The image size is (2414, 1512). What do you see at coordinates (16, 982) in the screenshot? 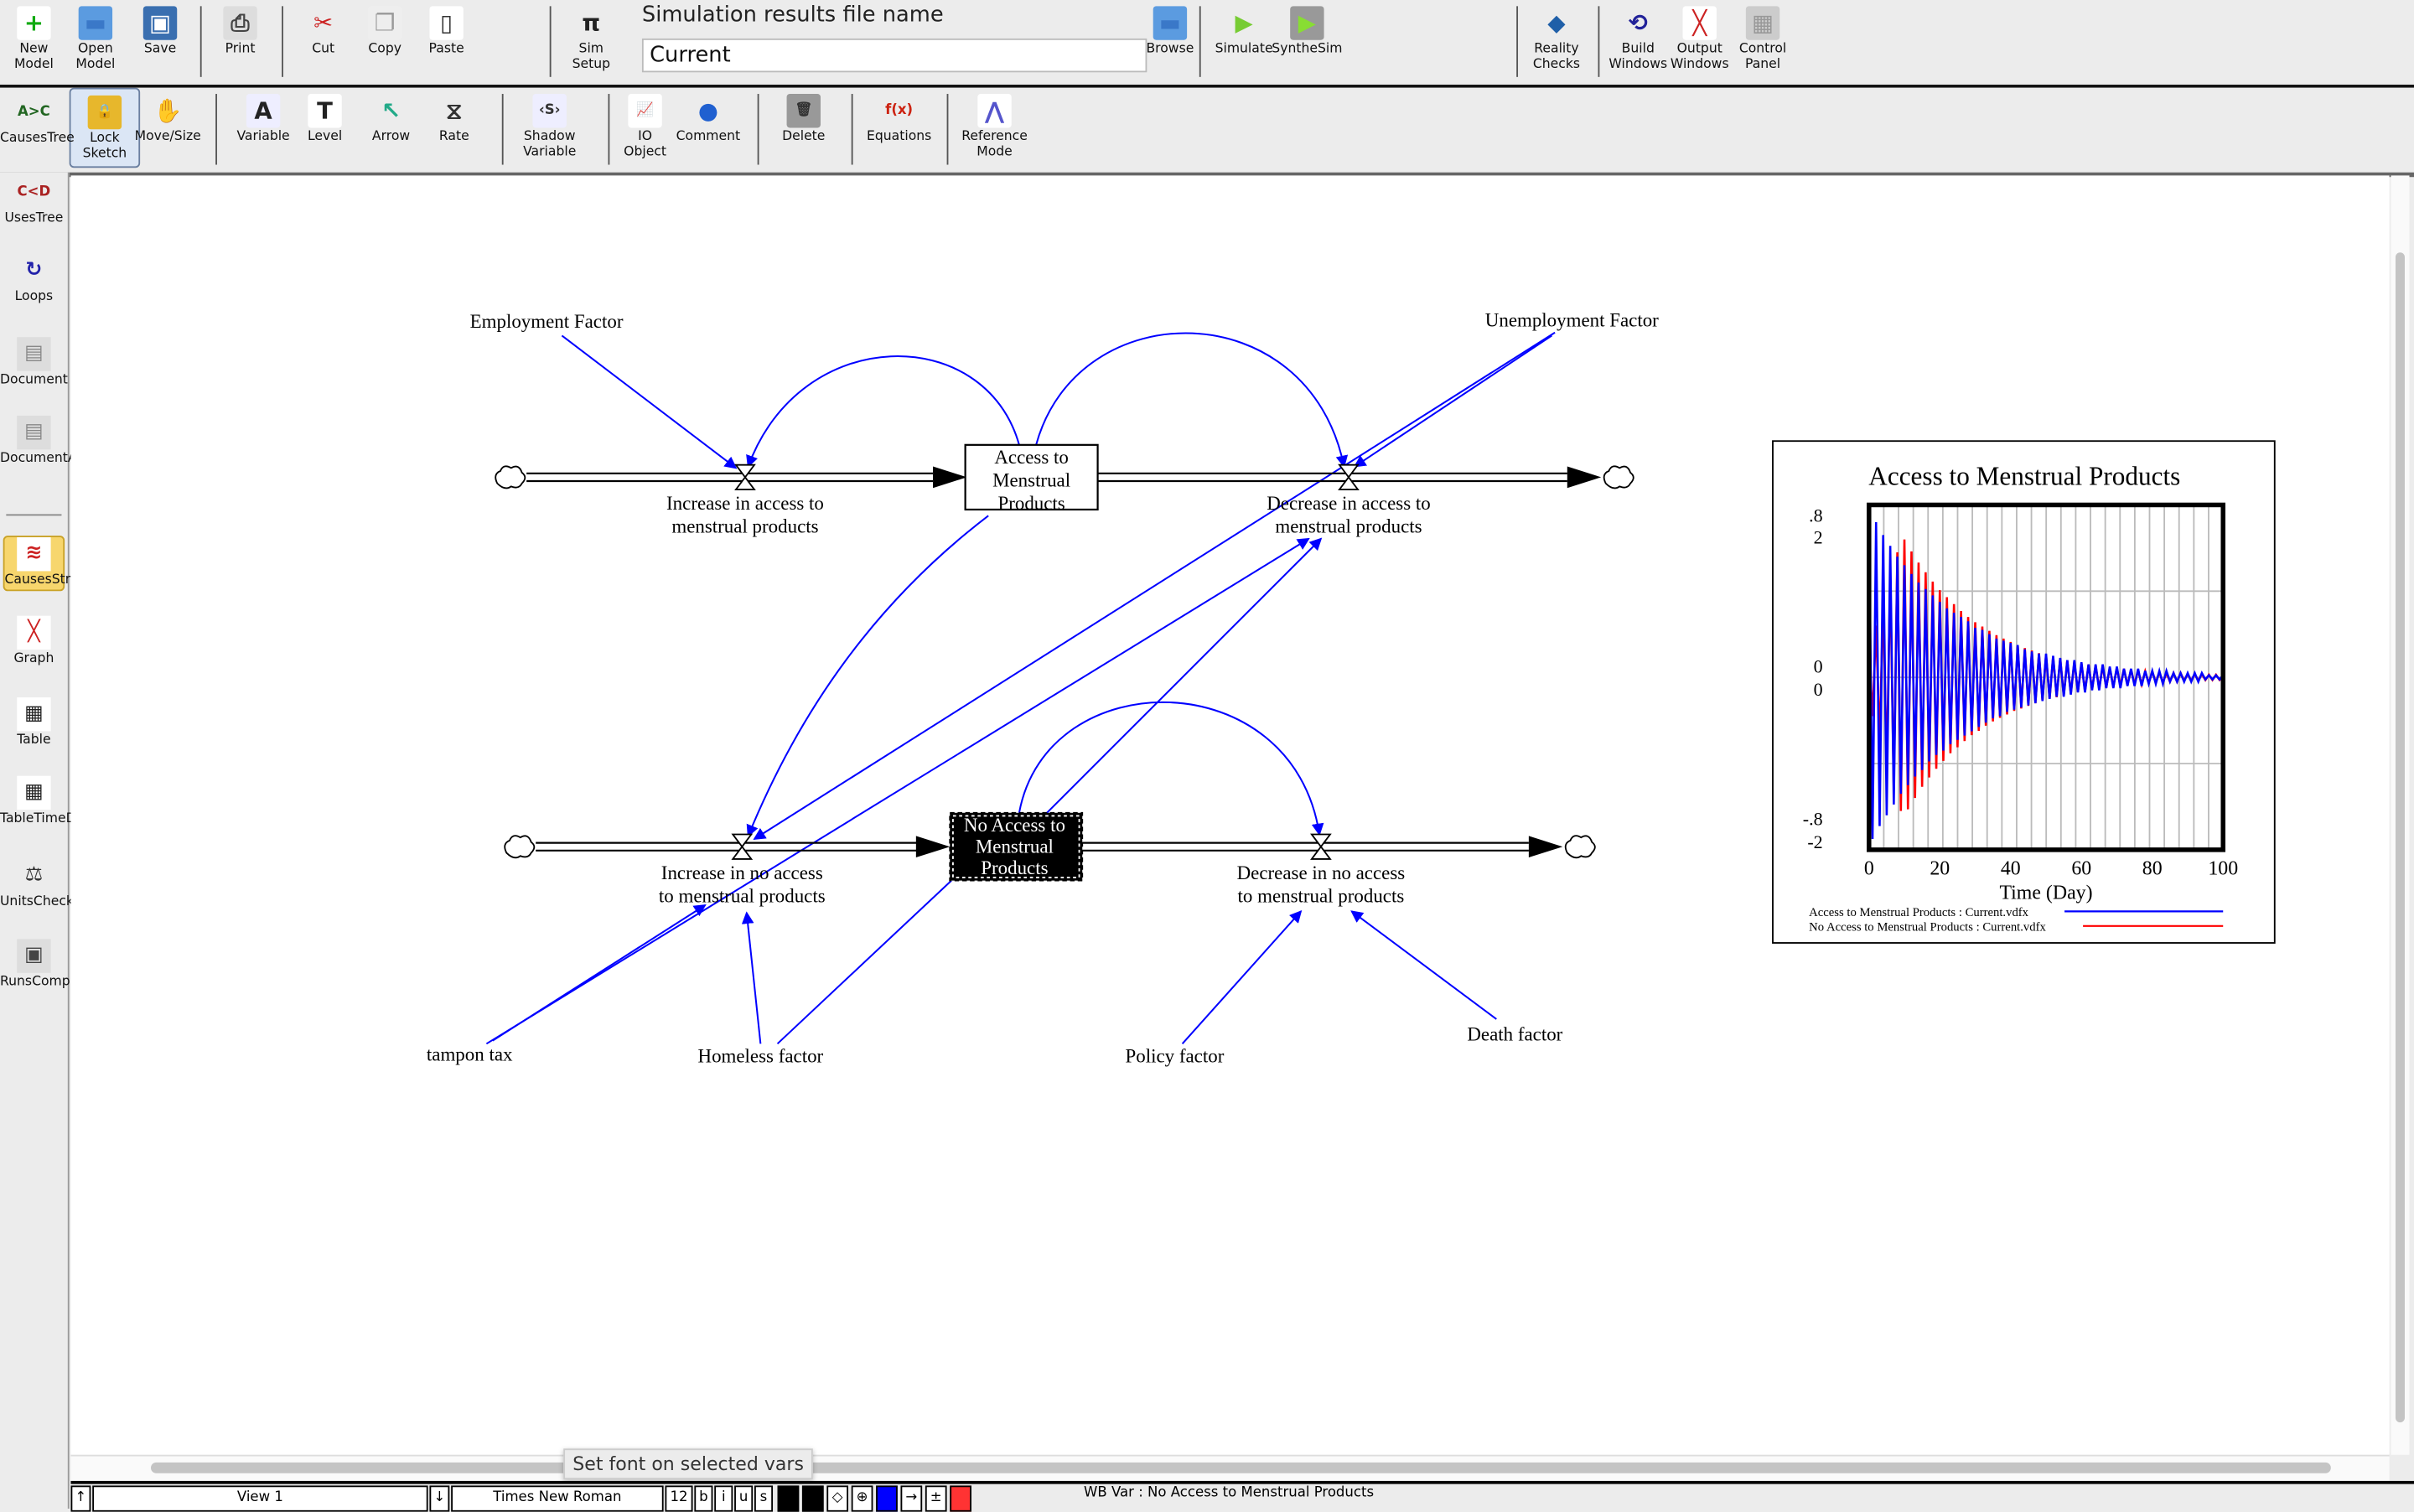
I see `runs-compare-label: Runs` at bounding box center [16, 982].